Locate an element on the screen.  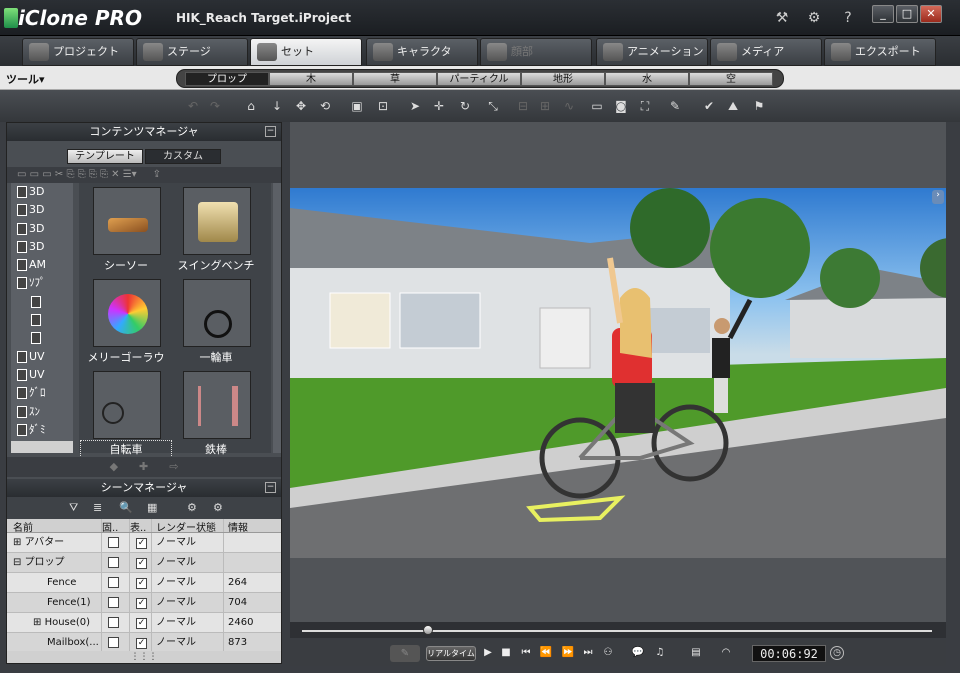
tab-set: セット is located at coordinates (306, 52).